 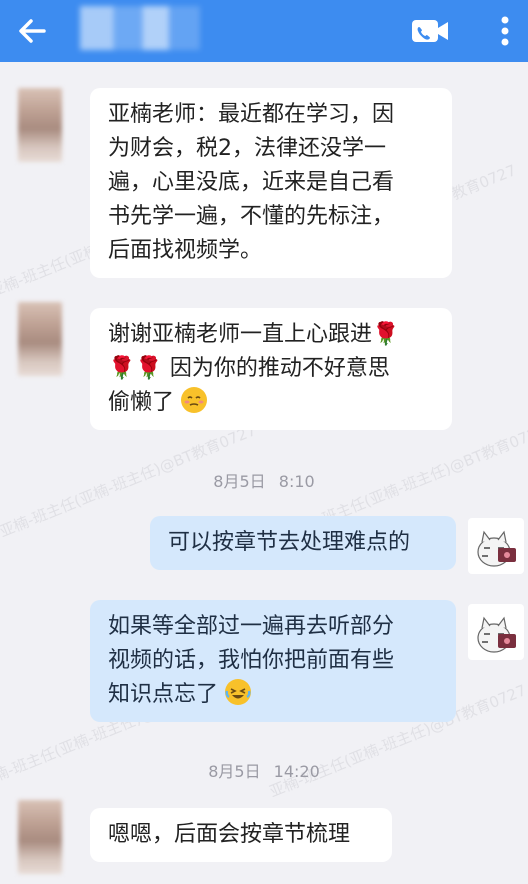 I want to click on chat-header, so click(x=264, y=31).